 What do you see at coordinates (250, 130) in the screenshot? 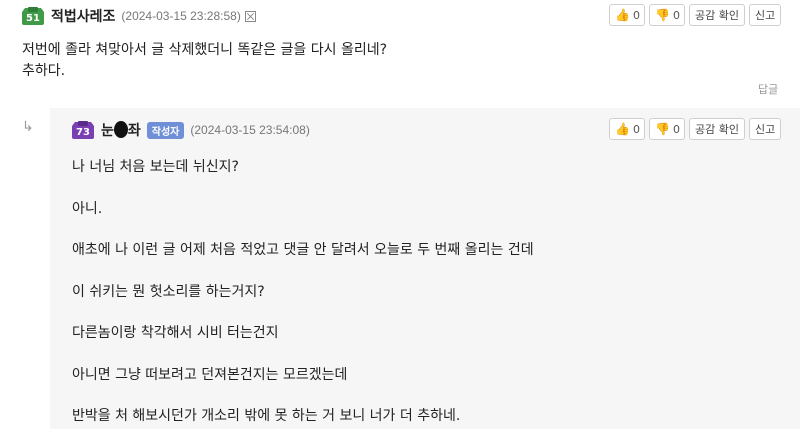
I see `reply-timestamp: (2024-03-15 23:54:08)` at bounding box center [250, 130].